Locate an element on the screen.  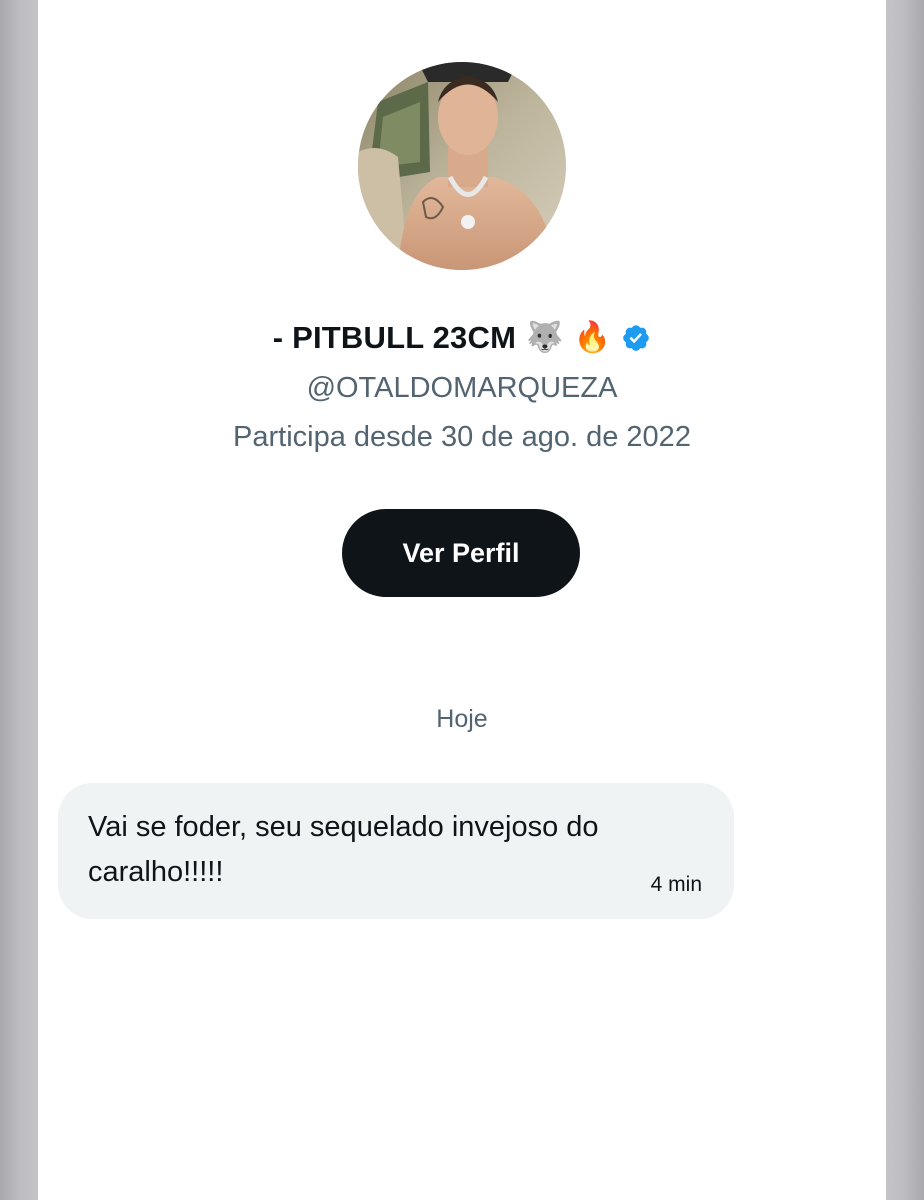
message-timestamp: 4 min is located at coordinates (676, 884).